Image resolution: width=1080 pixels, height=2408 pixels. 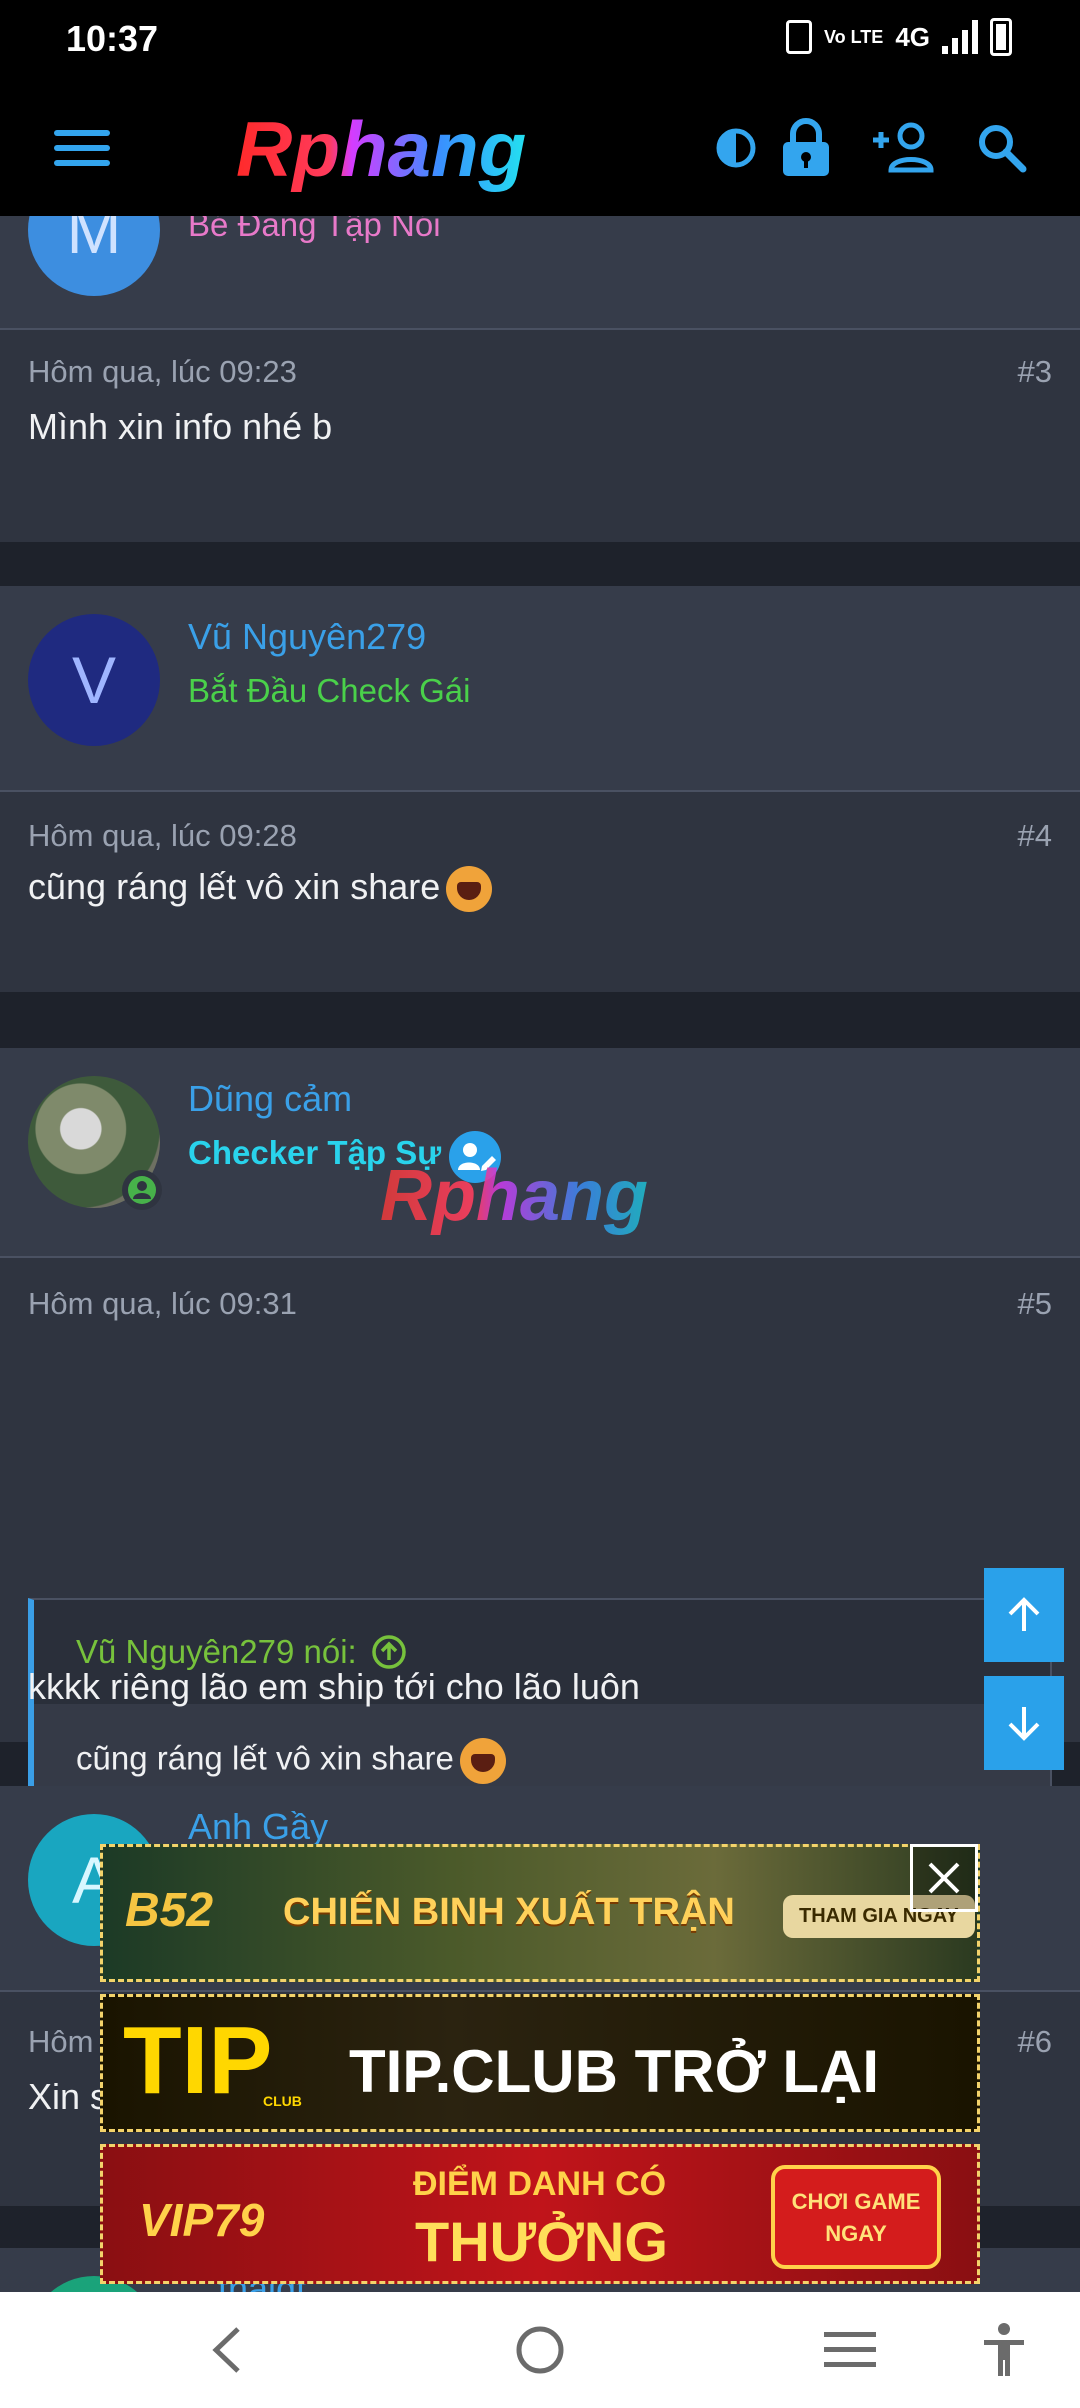 I want to click on scroll-bottom-button, so click(x=1024, y=1723).